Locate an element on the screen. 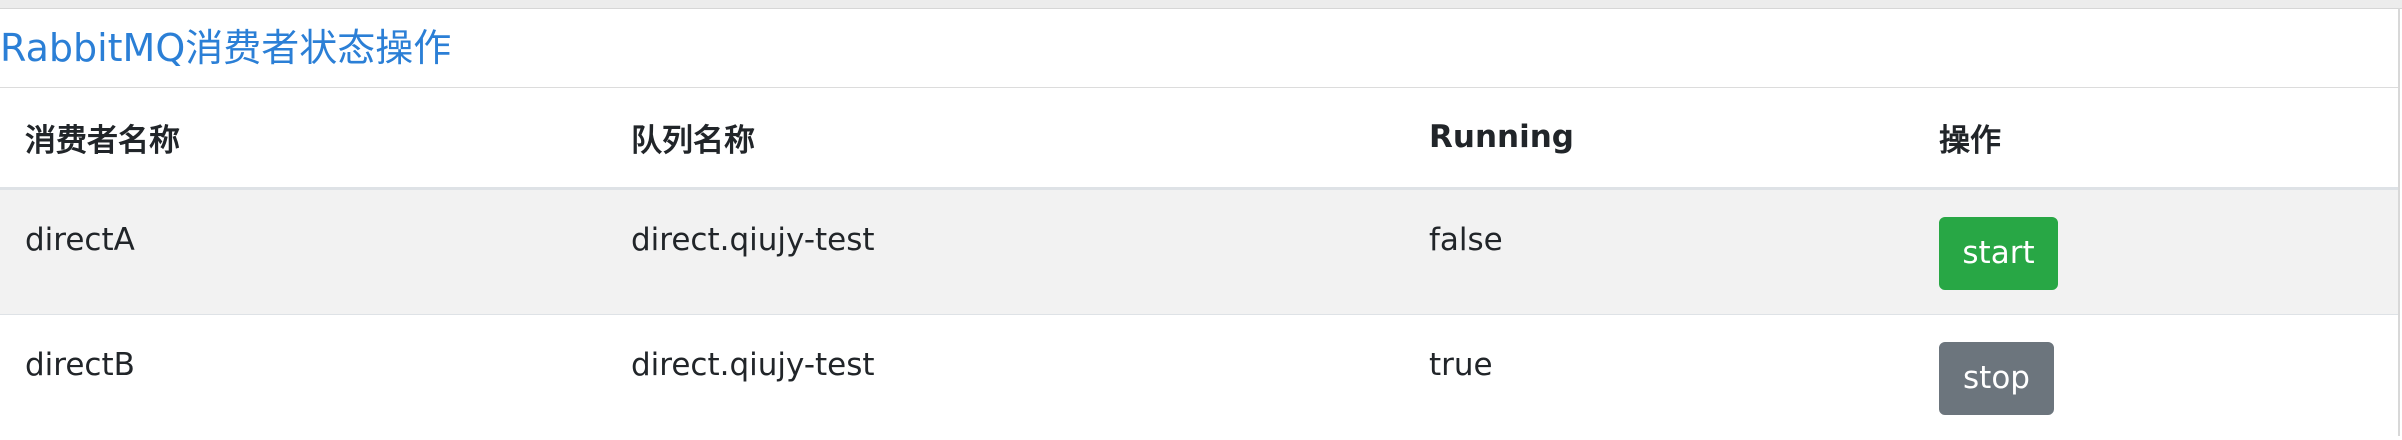 This screenshot has height=440, width=2402. action-cell: start is located at coordinates (2156, 250).